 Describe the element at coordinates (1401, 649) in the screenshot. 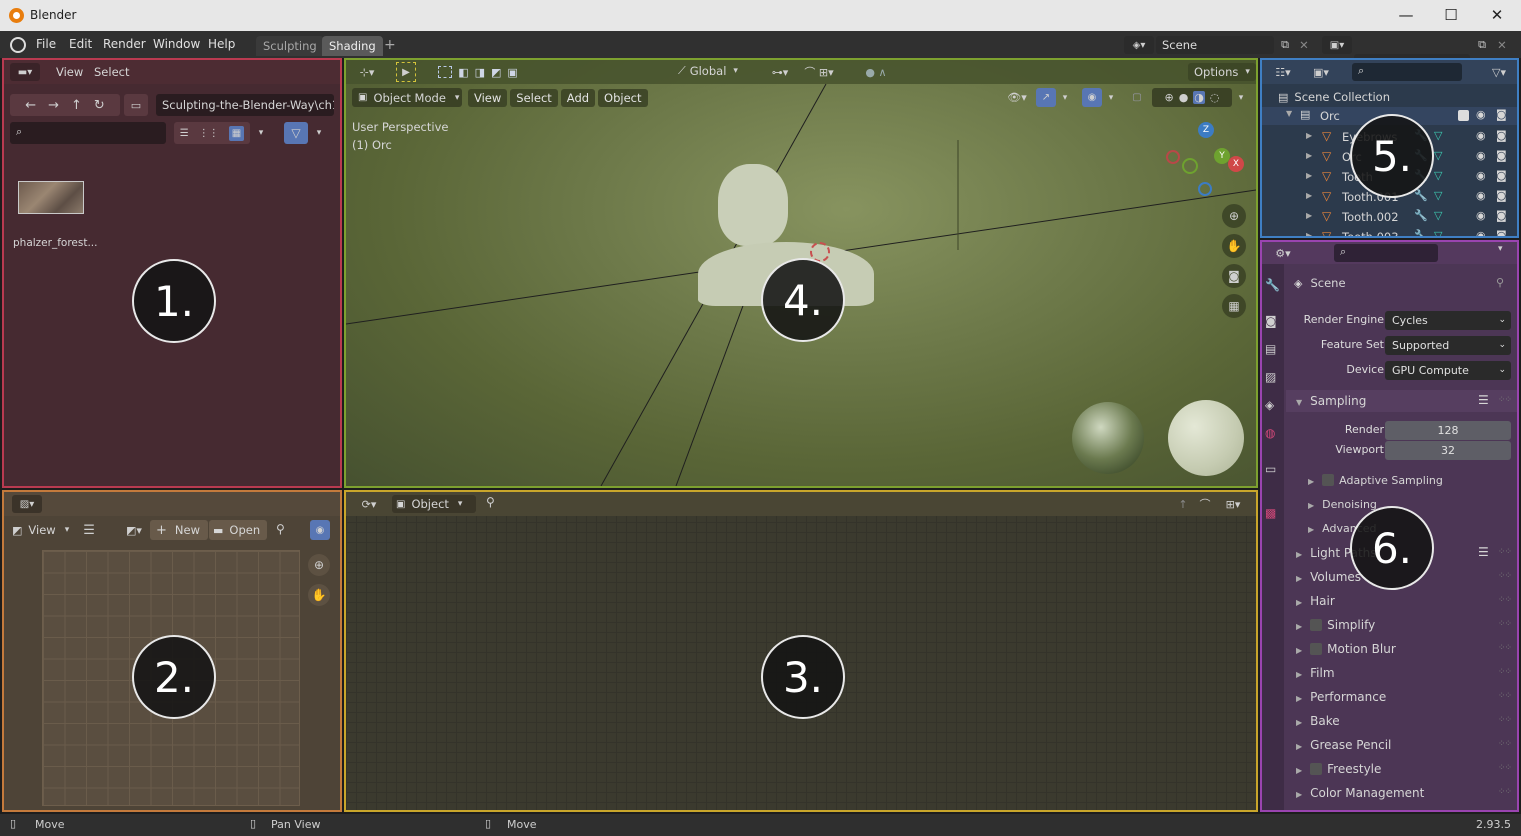

I see `properties-panel-header: ▶ Motion Blur ⁘⁘` at that location.